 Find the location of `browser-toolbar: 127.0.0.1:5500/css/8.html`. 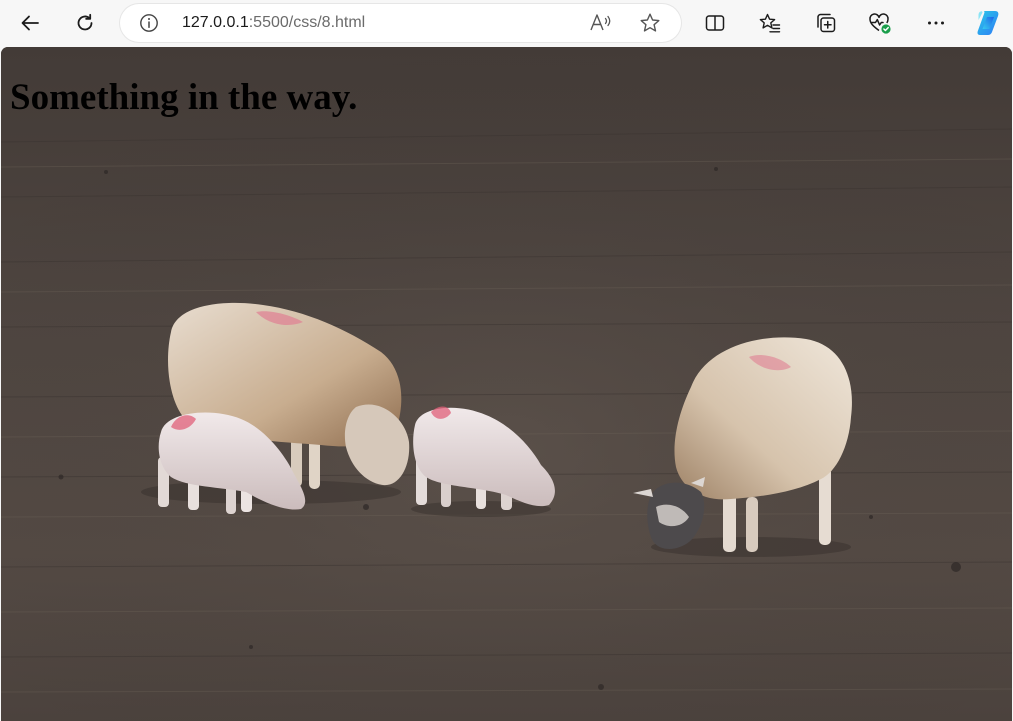

browser-toolbar: 127.0.0.1:5500/css/8.html is located at coordinates (506, 23).